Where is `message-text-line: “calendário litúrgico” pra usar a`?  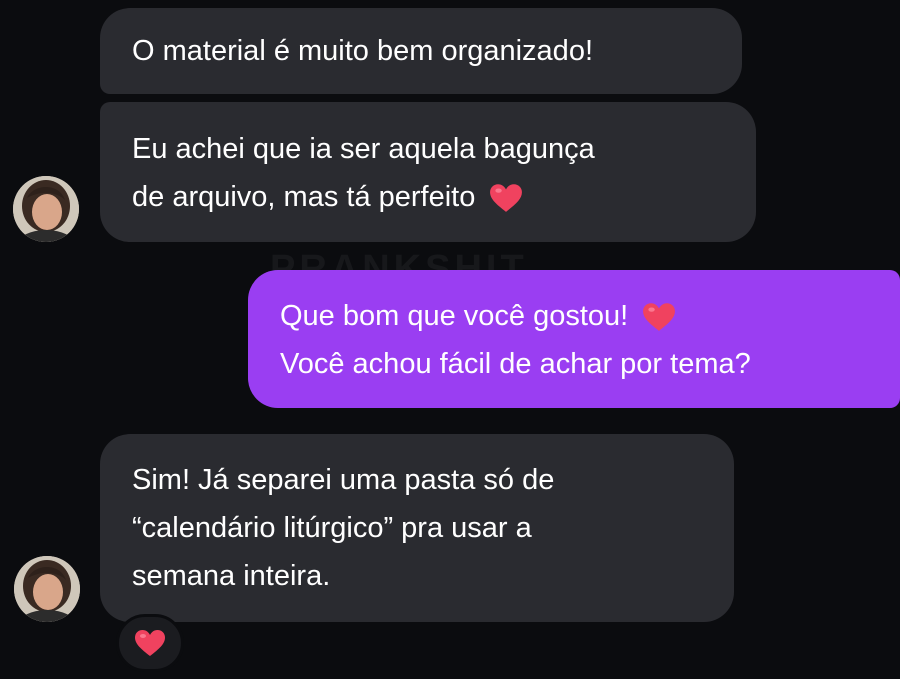
message-text-line: “calendário litúrgico” pra usar a is located at coordinates (332, 528).